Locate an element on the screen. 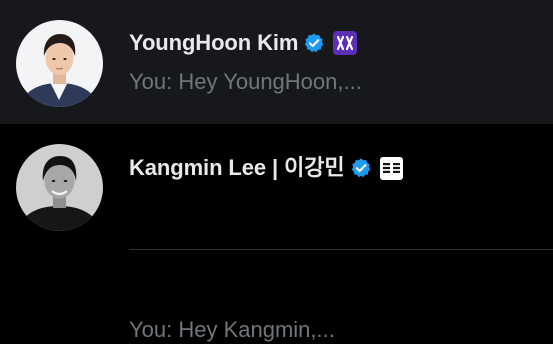  white-affiliate-logo-icon is located at coordinates (391, 168).